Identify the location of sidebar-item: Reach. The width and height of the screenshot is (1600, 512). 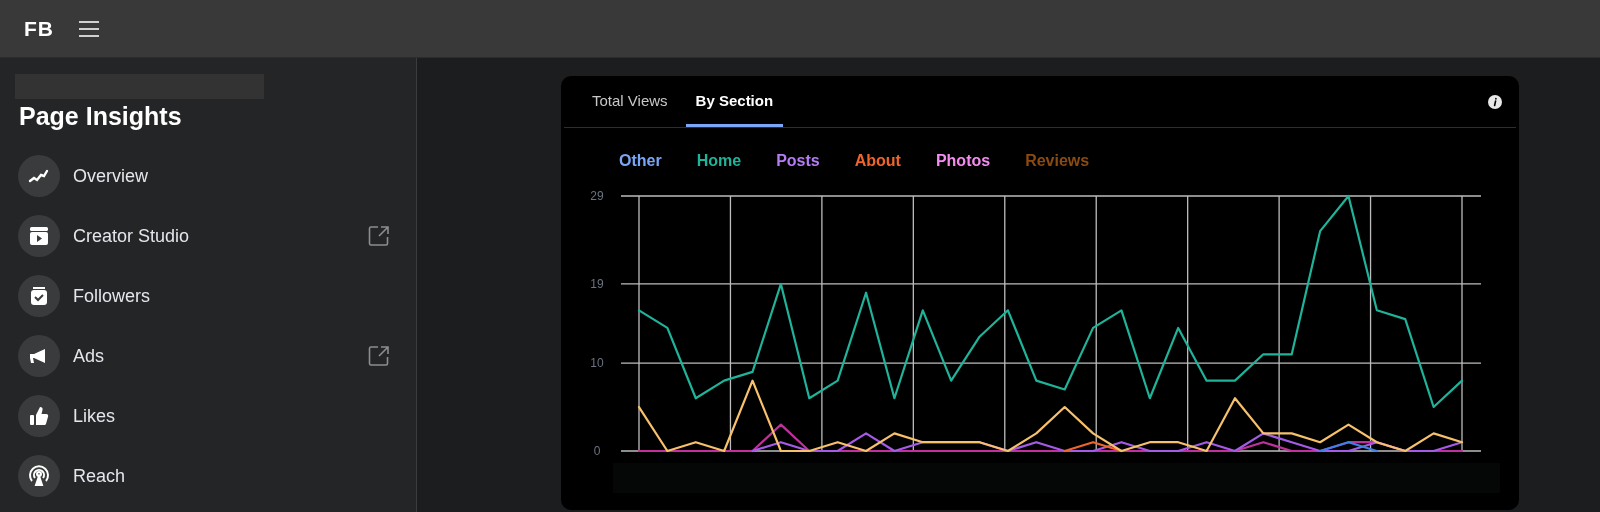
(208, 476).